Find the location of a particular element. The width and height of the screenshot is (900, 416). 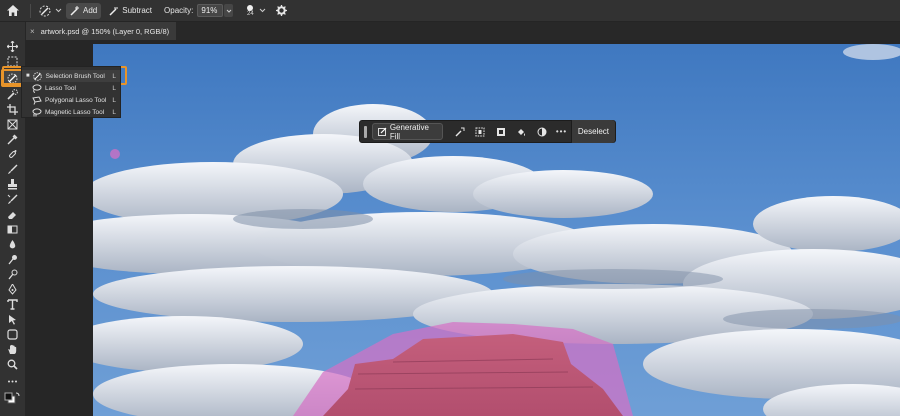

dodge-tool-icon is located at coordinates (12, 259).